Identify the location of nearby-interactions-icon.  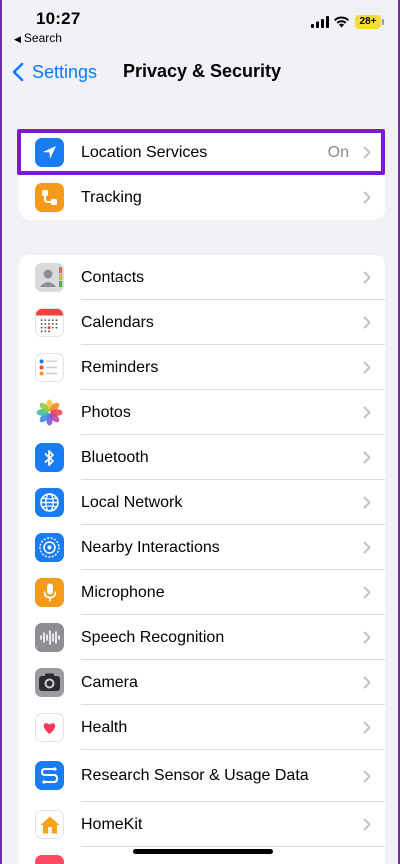
(49, 547).